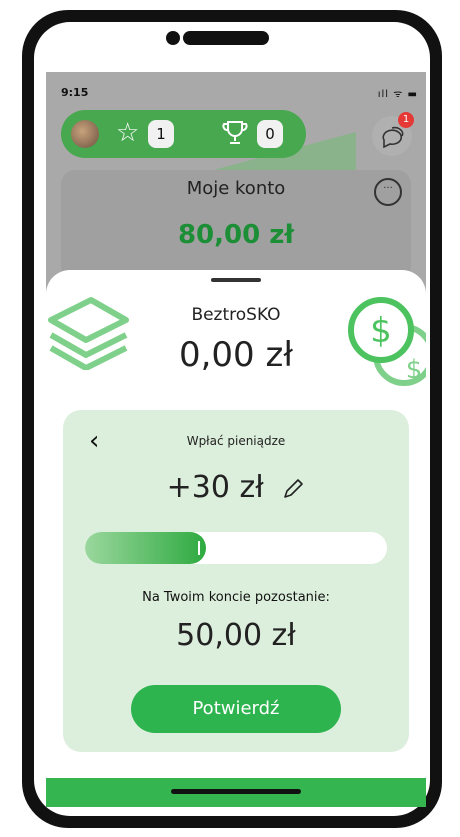 The image size is (460, 837). I want to click on account-card: Moje konto ··· 80,00 zł, so click(236, 225).